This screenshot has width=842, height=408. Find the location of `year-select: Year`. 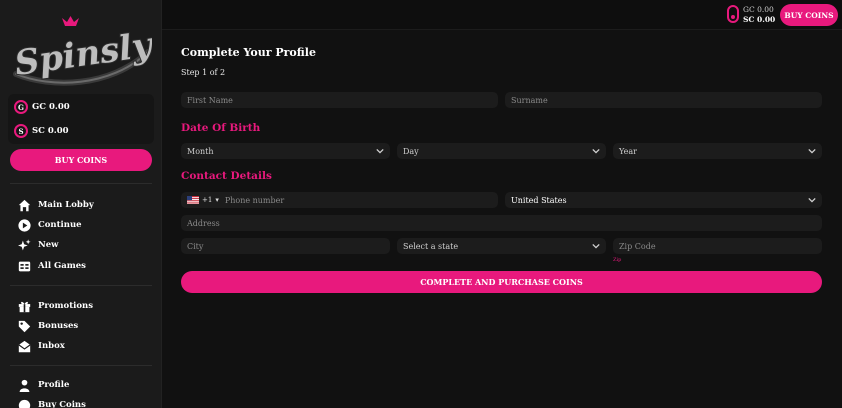

year-select: Year is located at coordinates (717, 151).